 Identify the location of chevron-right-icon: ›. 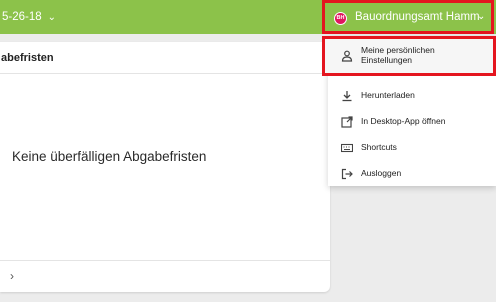
(12, 276).